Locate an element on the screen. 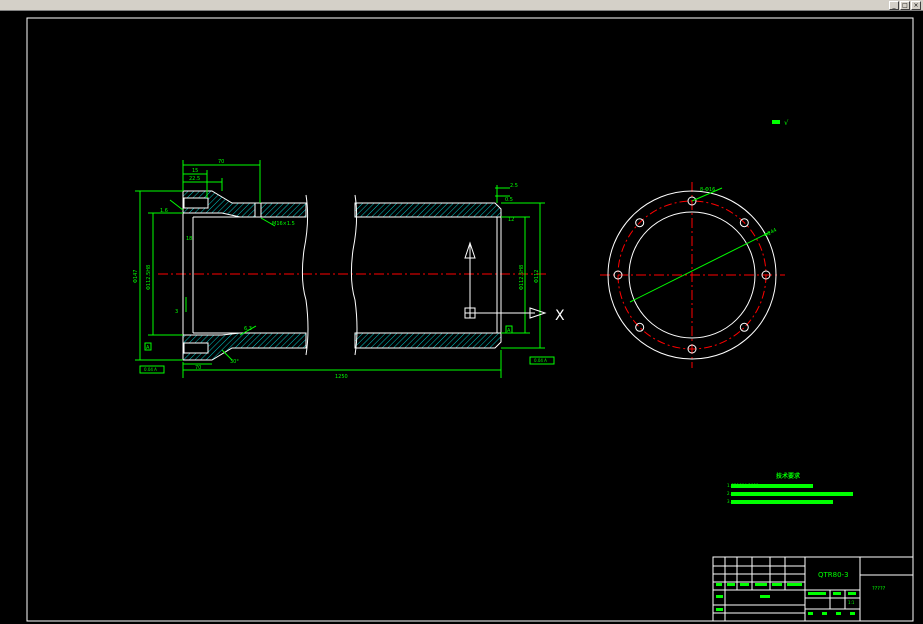  dim-left-dia-outer: Φ147 is located at coordinates (136, 276).